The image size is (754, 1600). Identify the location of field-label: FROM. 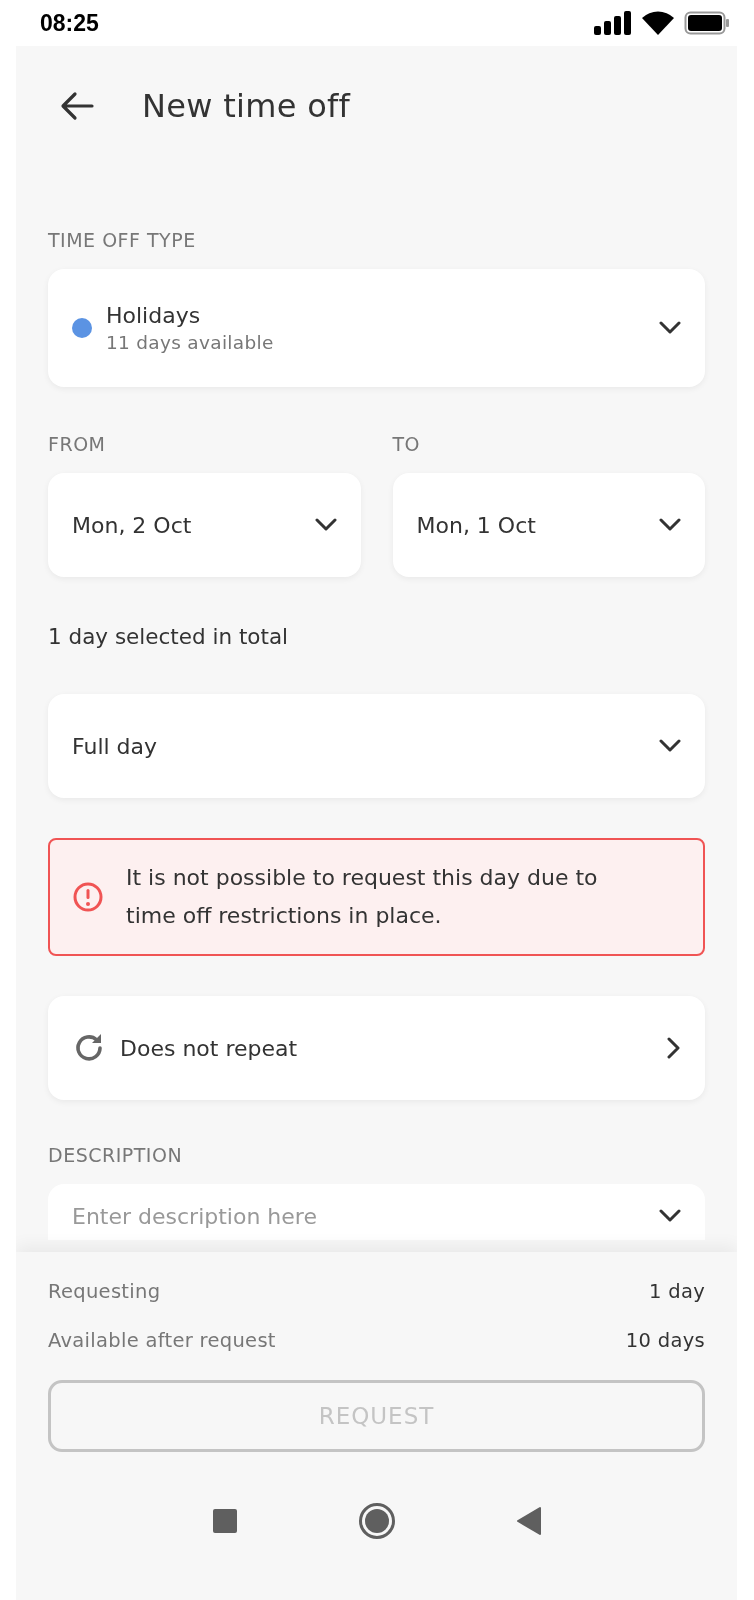
(77, 444).